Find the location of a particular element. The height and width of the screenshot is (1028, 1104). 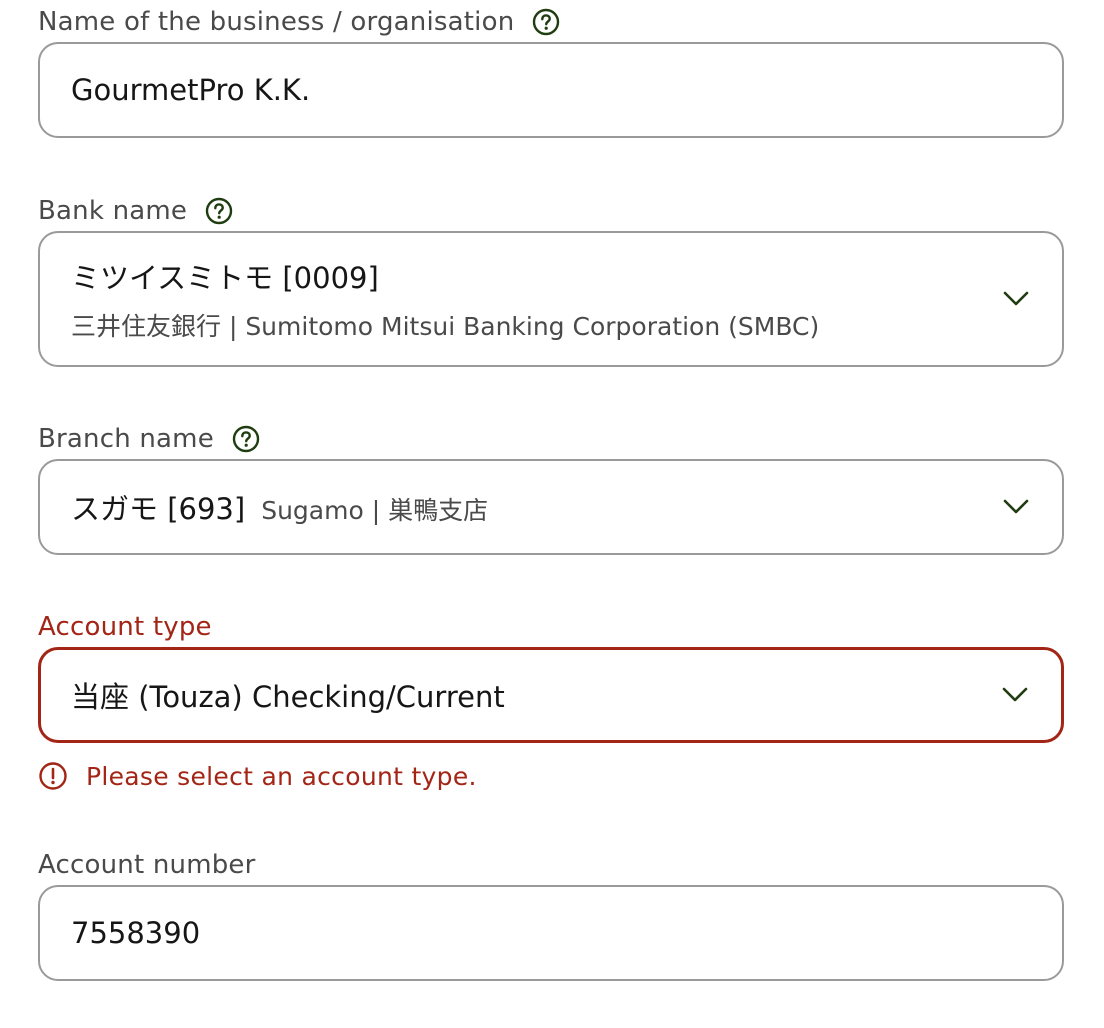

business-name-label: Name of the business / organisation is located at coordinates (276, 22).